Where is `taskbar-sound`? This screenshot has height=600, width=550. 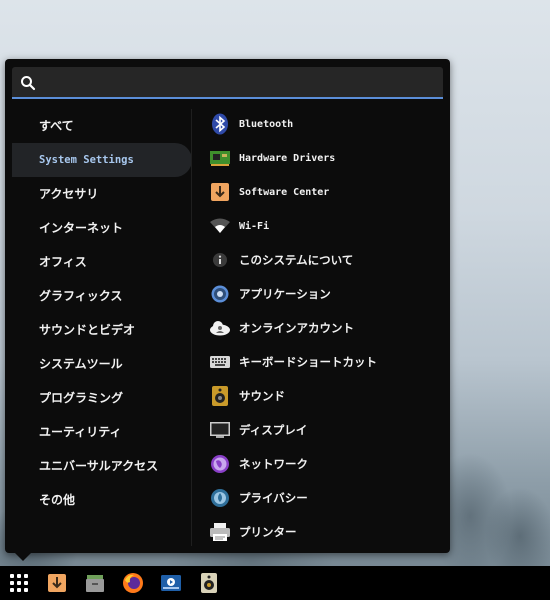 taskbar-sound is located at coordinates (209, 583).